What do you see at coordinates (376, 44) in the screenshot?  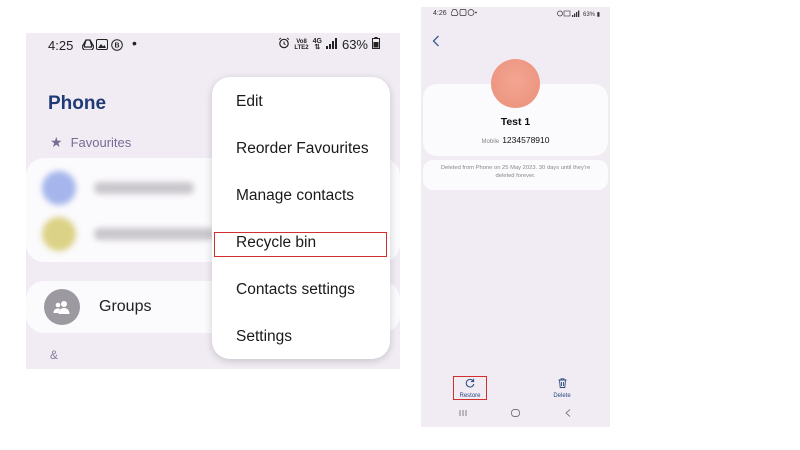 I see `battery-icon` at bounding box center [376, 44].